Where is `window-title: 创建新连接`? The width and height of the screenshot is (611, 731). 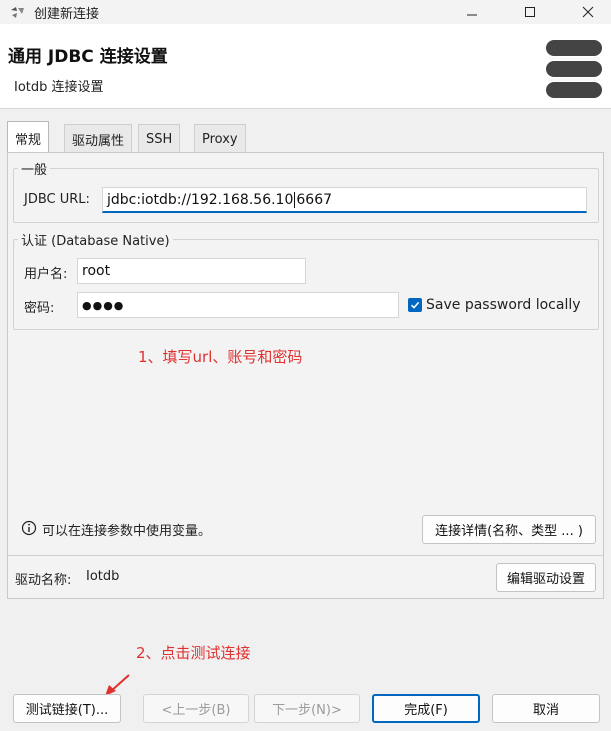 window-title: 创建新连接 is located at coordinates (67, 14).